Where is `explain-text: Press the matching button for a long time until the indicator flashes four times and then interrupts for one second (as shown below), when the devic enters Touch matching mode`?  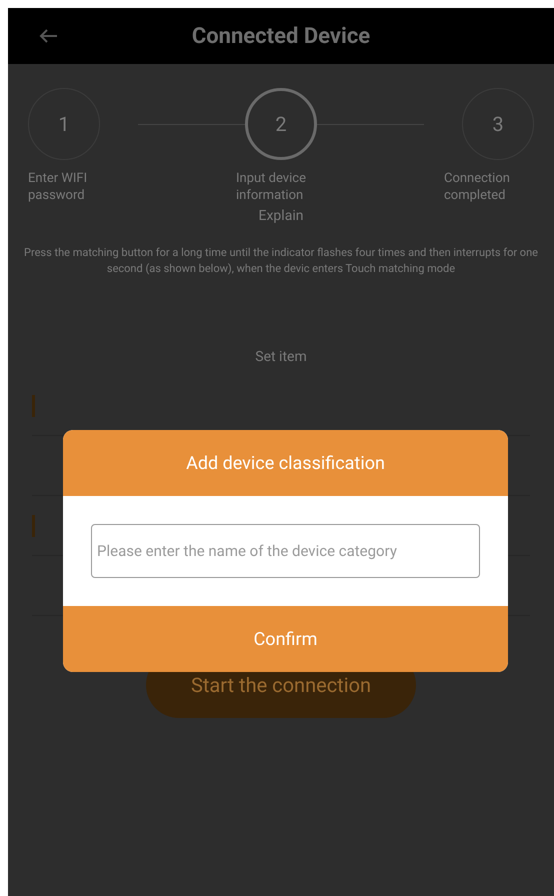
explain-text: Press the matching button for a long time until the indicator flashes four times and then interrupts for one second (as shown below), when the devic enters Touch matching mode is located at coordinates (281, 261).